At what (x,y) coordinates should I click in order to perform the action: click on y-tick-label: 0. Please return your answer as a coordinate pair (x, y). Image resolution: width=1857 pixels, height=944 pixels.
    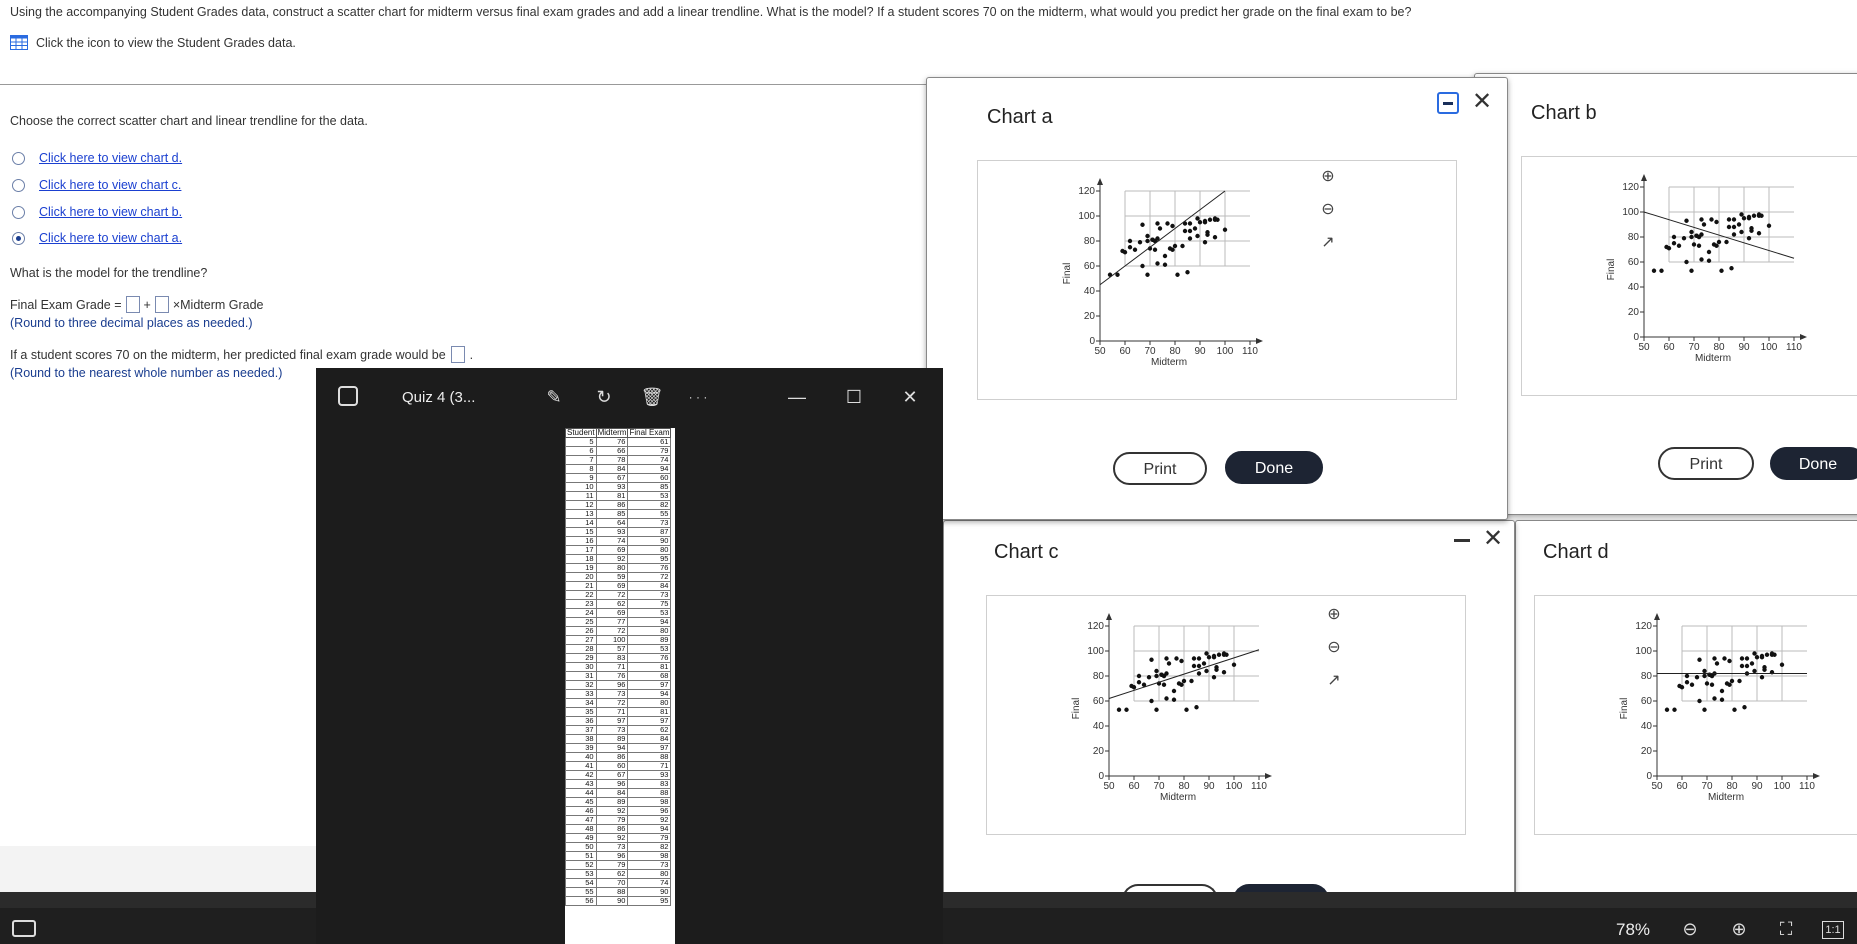
    Looking at the image, I should click on (1101, 776).